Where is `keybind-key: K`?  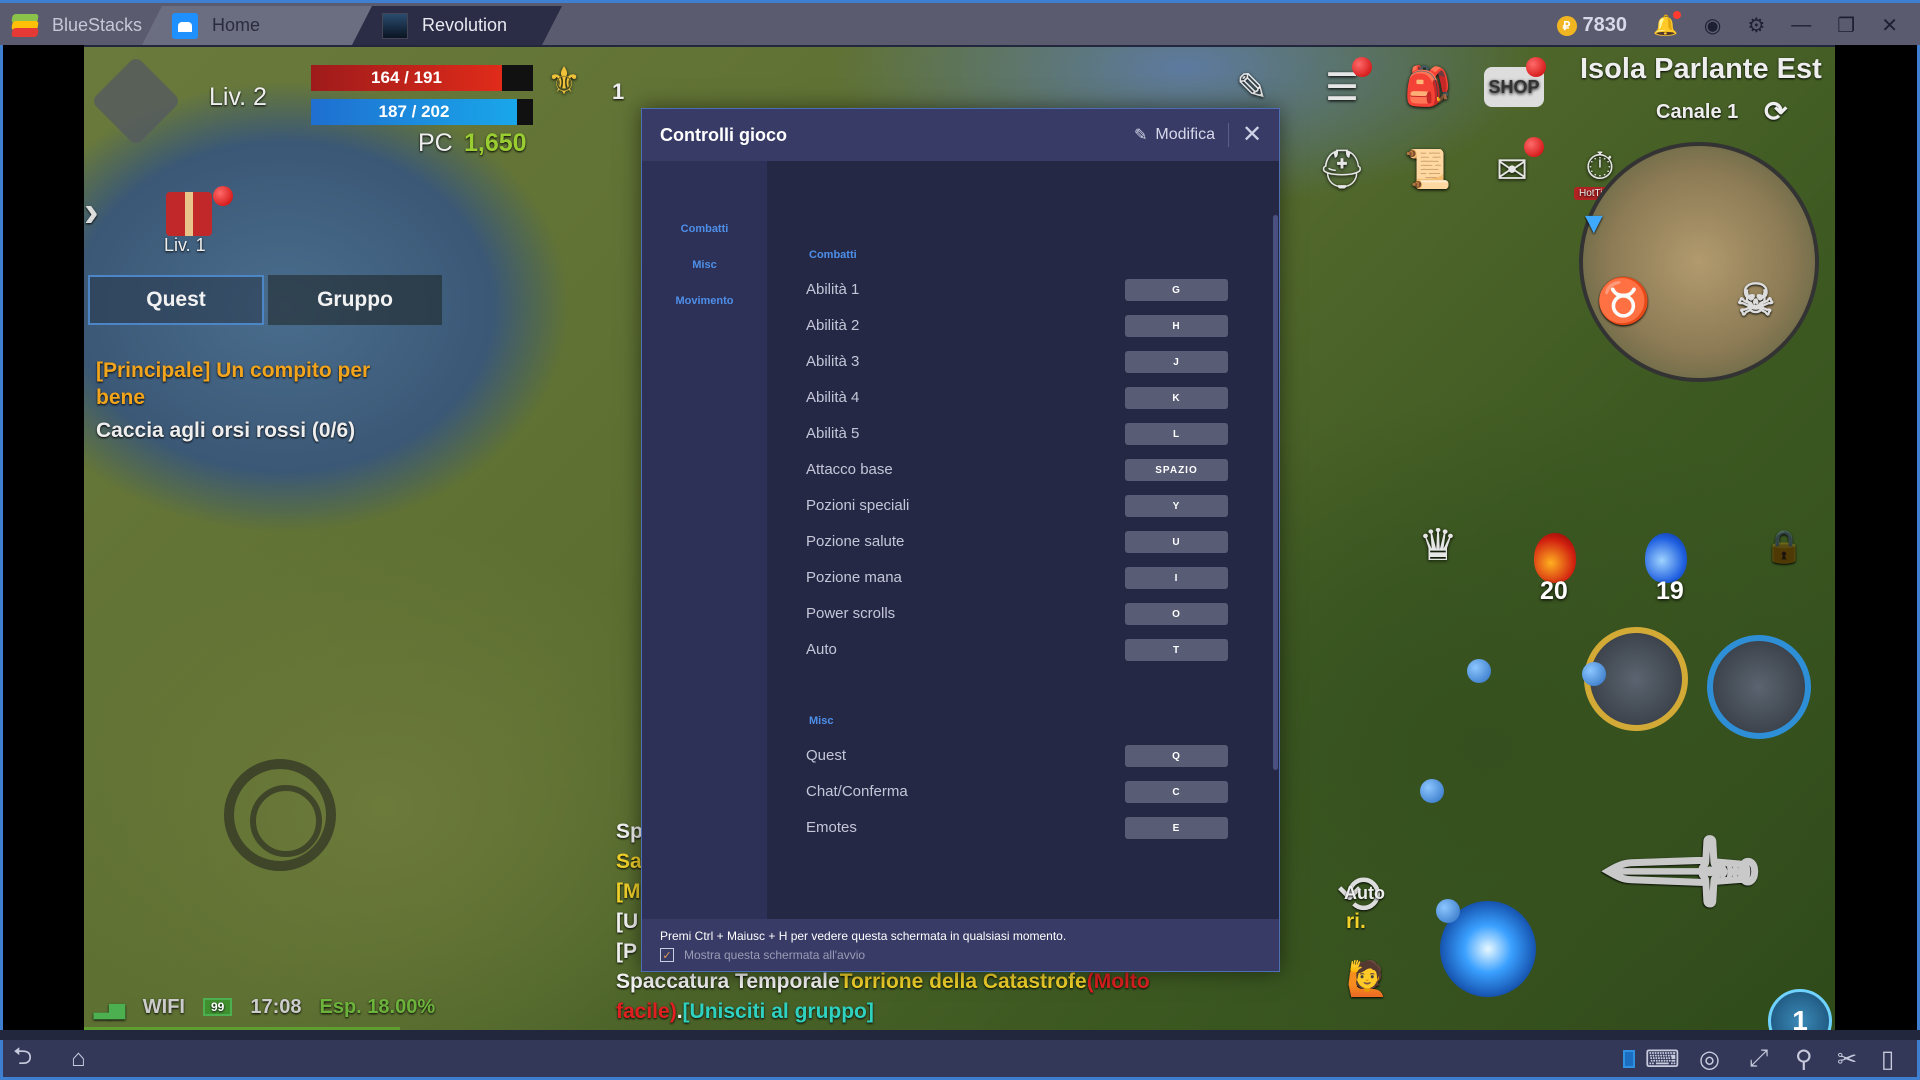 keybind-key: K is located at coordinates (1176, 398).